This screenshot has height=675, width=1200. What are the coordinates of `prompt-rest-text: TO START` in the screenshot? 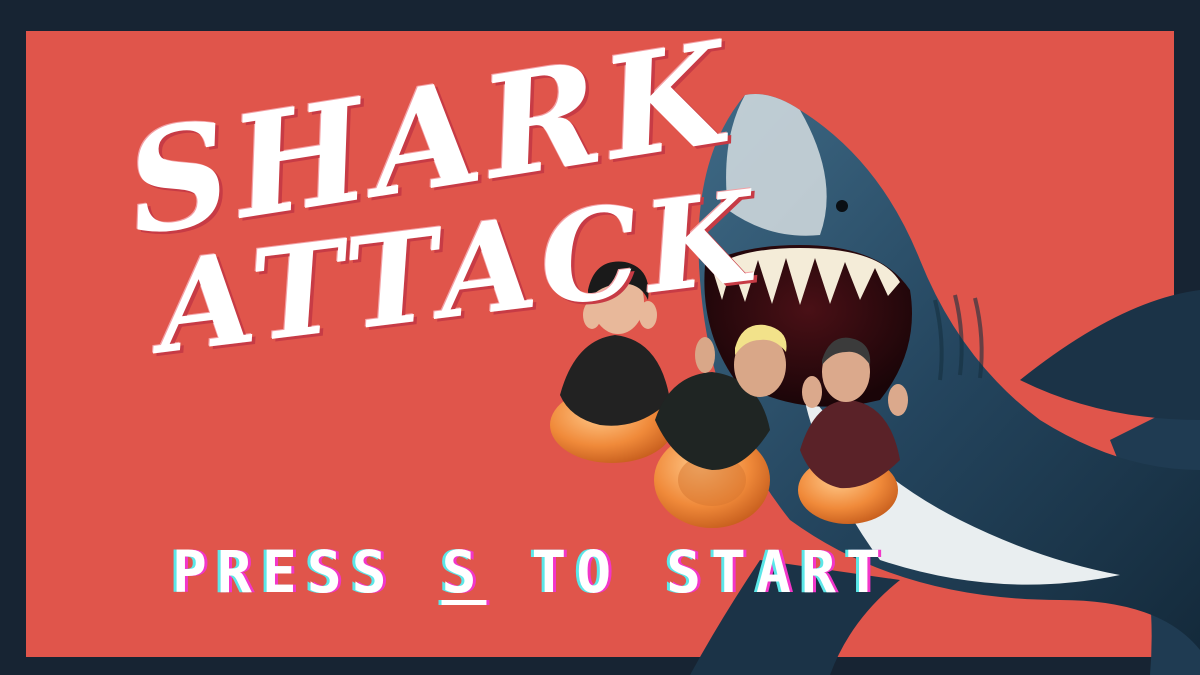 It's located at (688, 572).